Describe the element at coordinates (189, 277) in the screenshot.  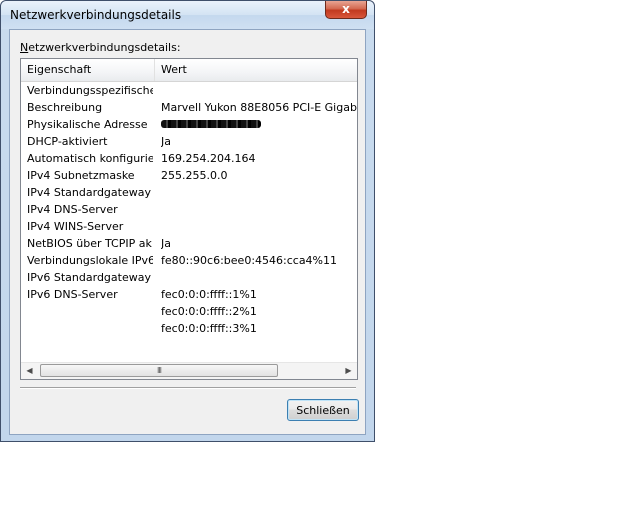
I see `table-row: IPv6 Standardgateway` at that location.